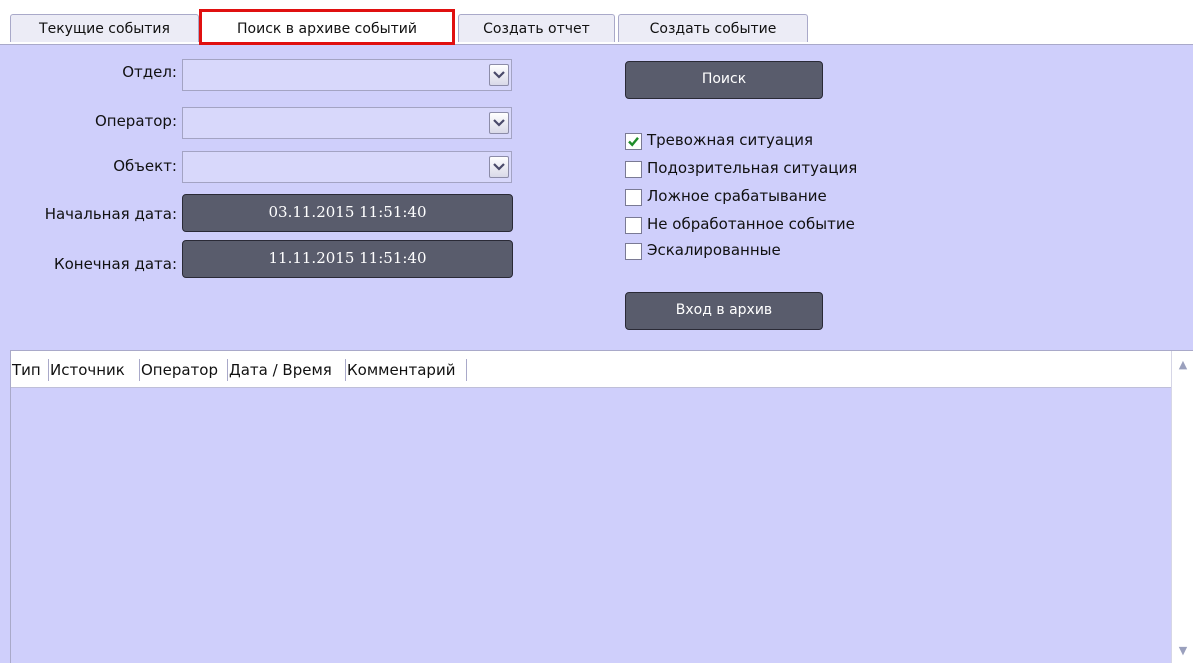 The height and width of the screenshot is (663, 1193). Describe the element at coordinates (347, 75) in the screenshot. I see `department-combo` at that location.